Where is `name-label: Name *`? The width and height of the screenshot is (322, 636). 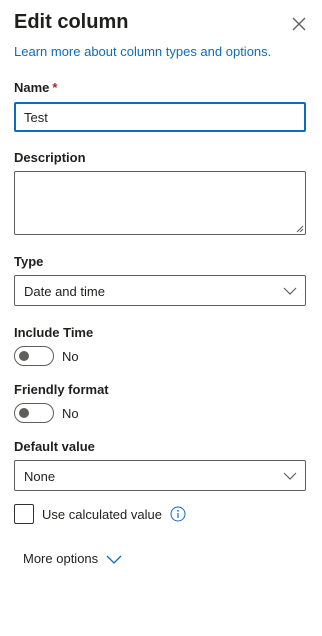 name-label: Name * is located at coordinates (35, 87).